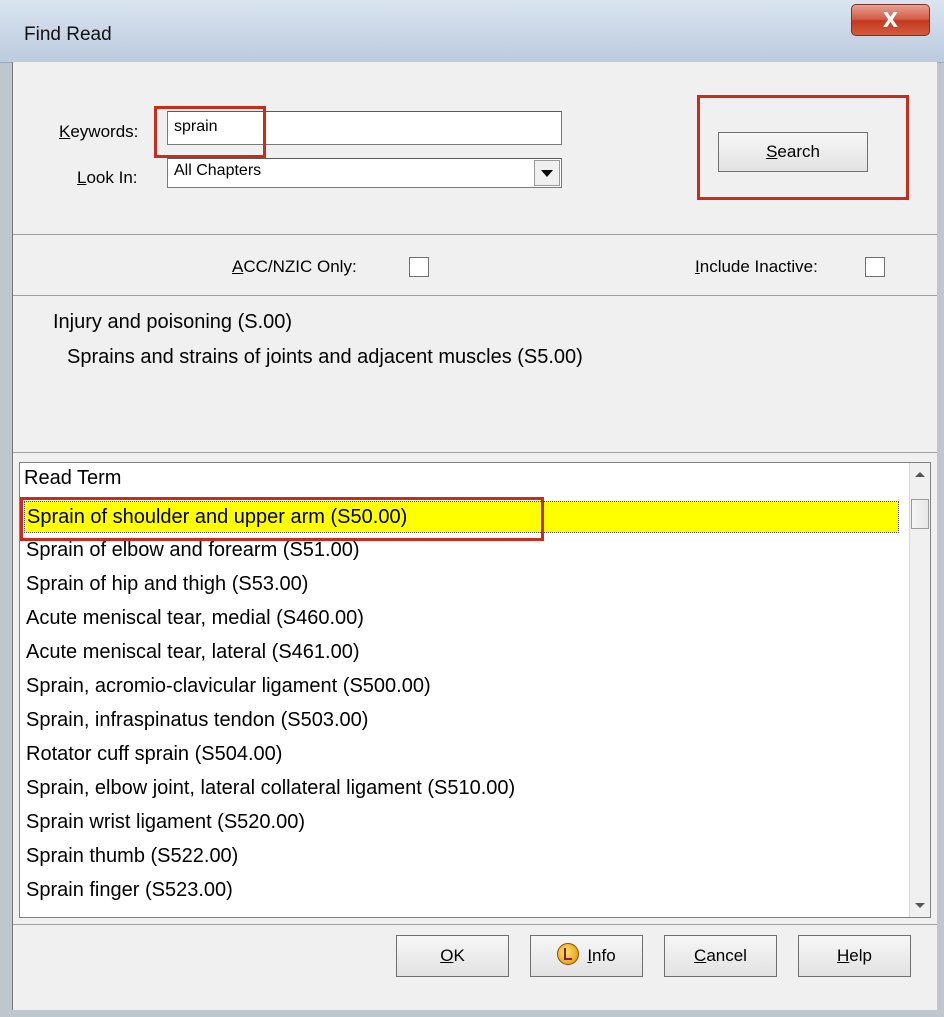 This screenshot has width=944, height=1017. I want to click on list-item: Sprain thumb (S522.00), so click(461, 857).